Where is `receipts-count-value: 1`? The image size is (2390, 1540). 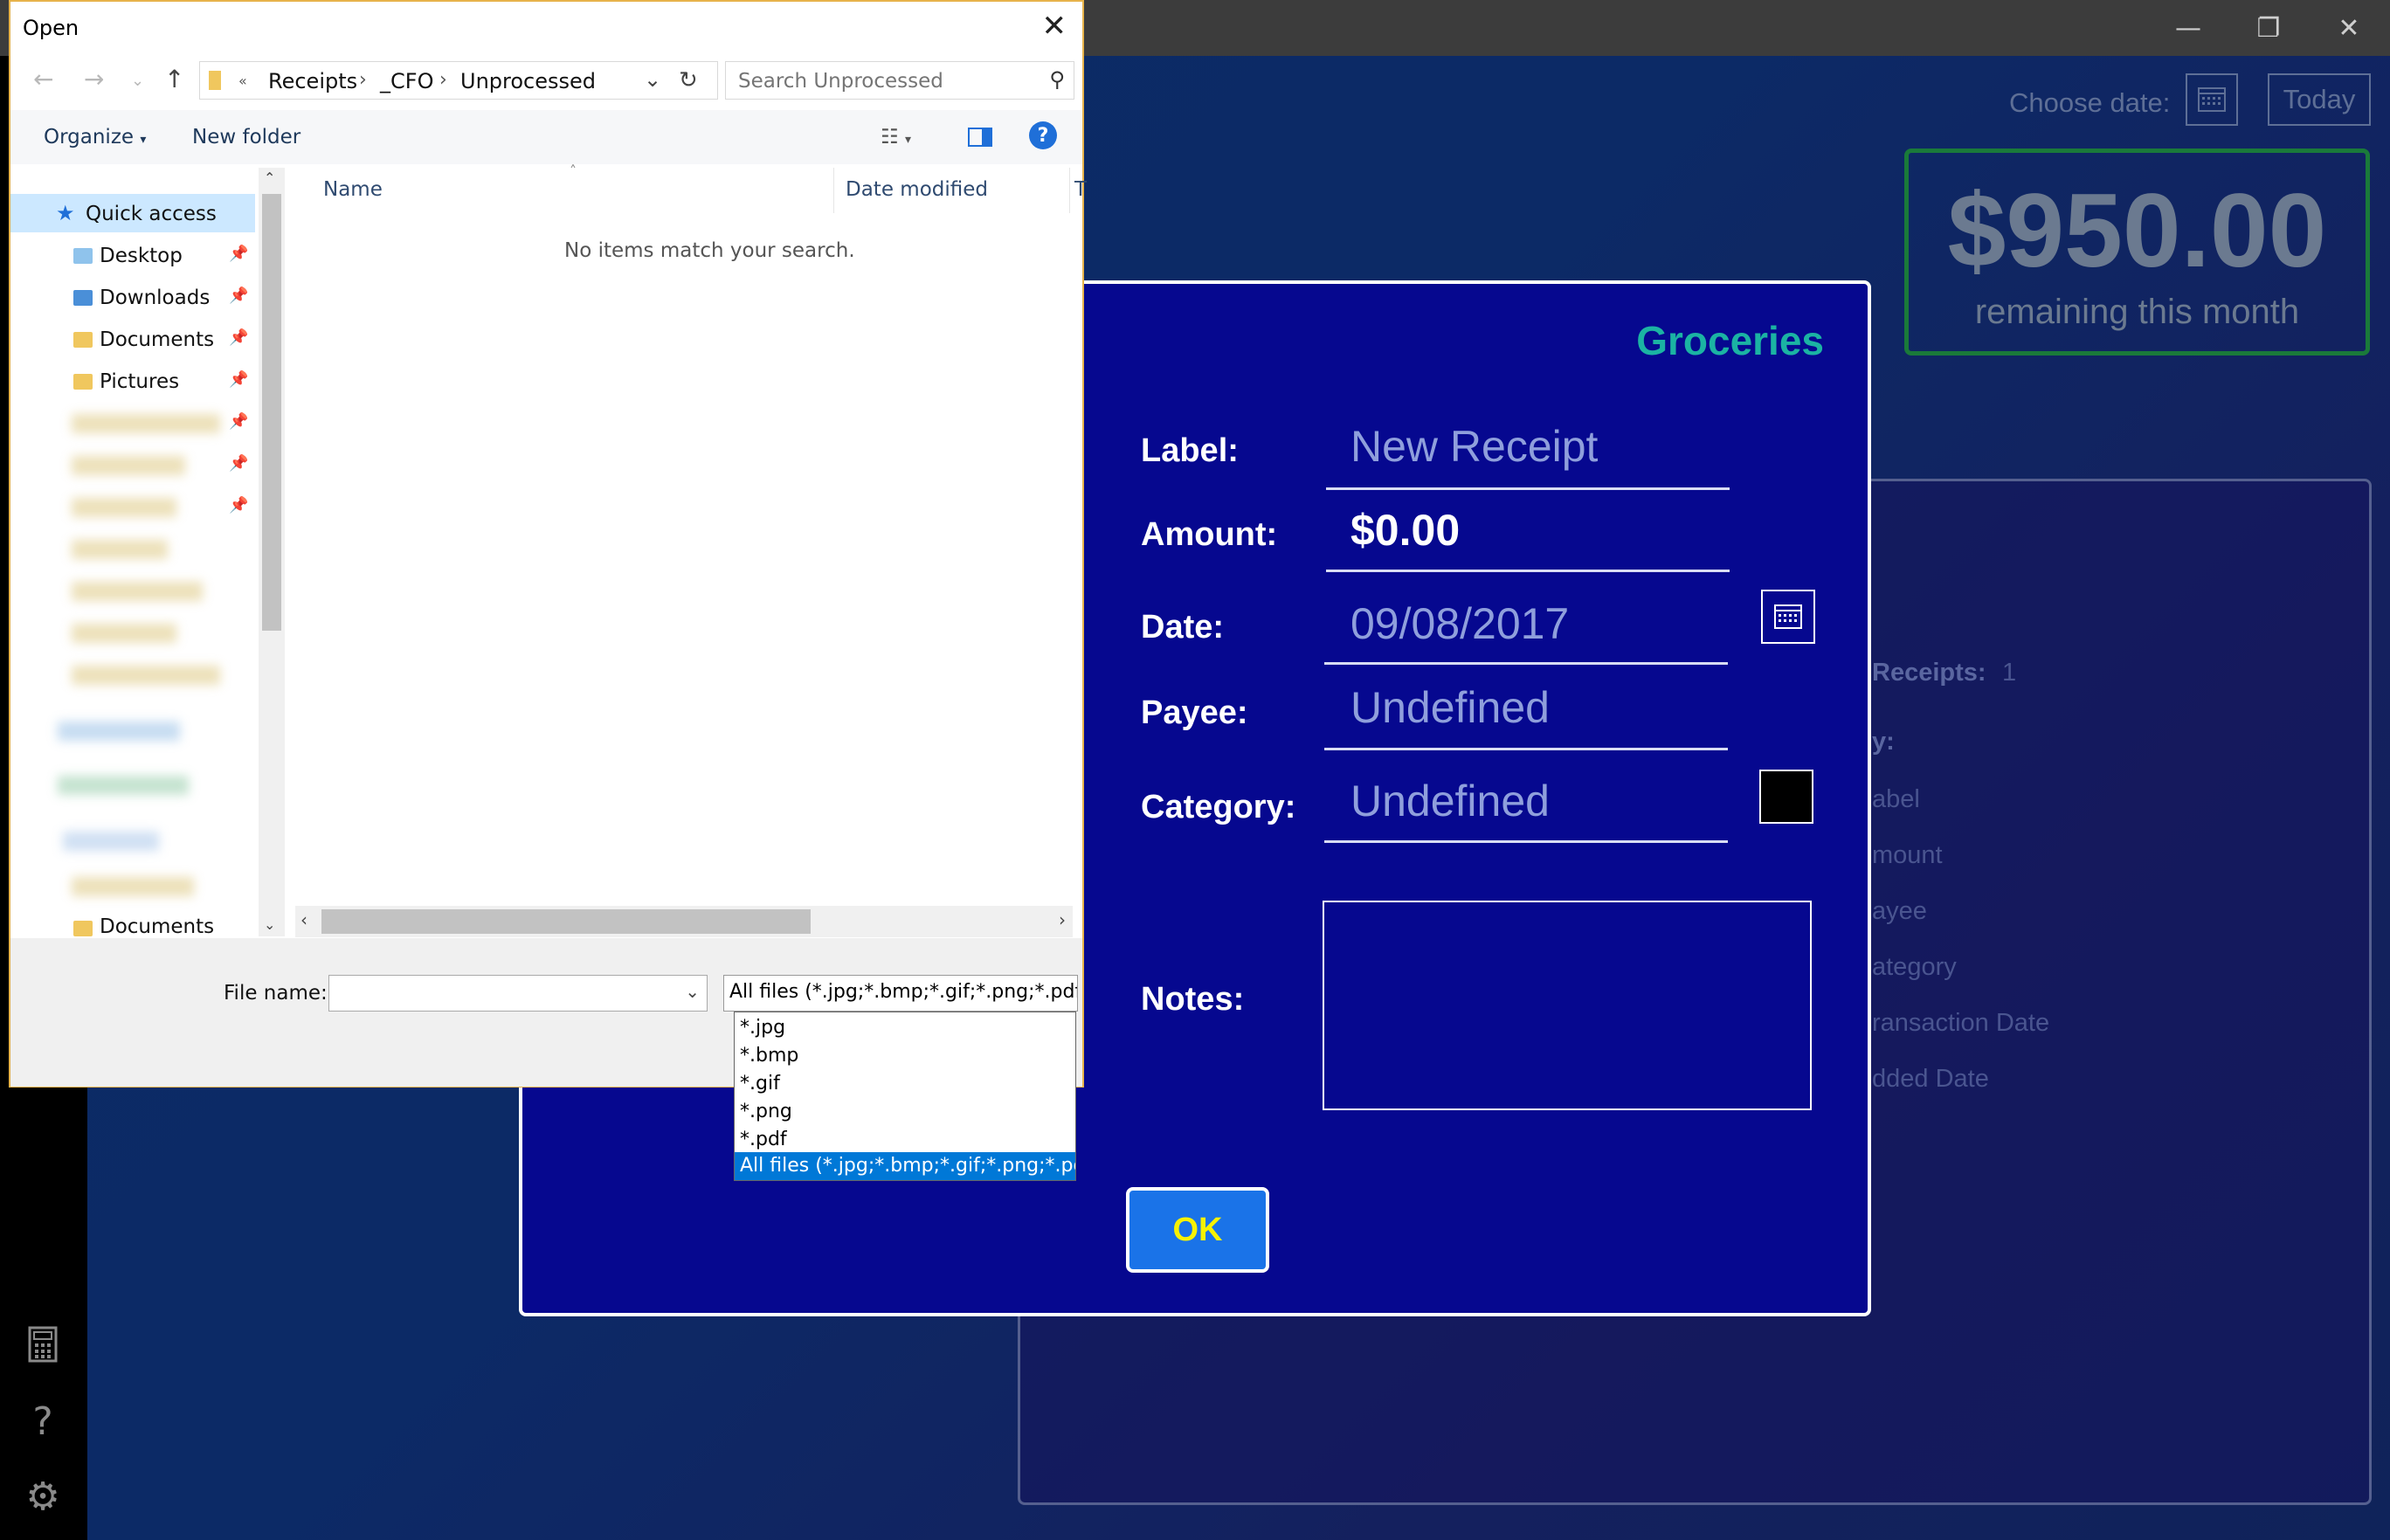 receipts-count-value: 1 is located at coordinates (2009, 673).